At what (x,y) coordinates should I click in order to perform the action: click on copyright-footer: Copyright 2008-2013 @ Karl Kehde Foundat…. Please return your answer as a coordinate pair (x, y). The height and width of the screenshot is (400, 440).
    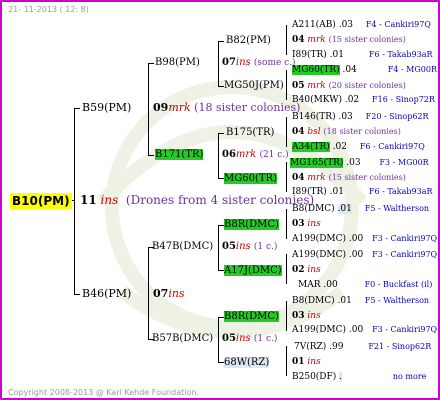
    Looking at the image, I should click on (103, 392).